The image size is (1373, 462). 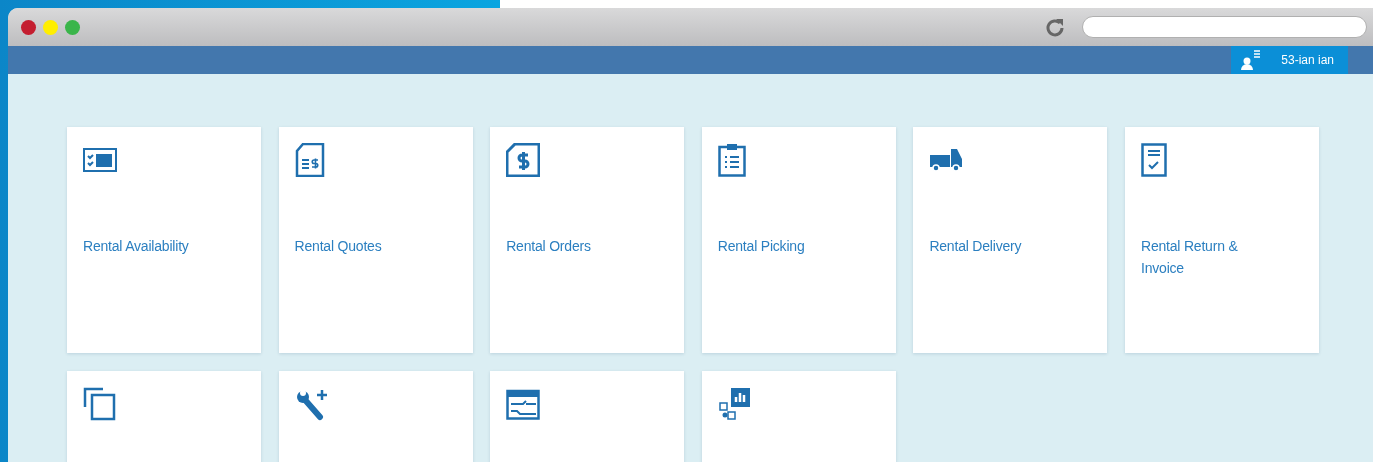 What do you see at coordinates (1189, 257) in the screenshot?
I see `tile-title: Rental Return & Invoice` at bounding box center [1189, 257].